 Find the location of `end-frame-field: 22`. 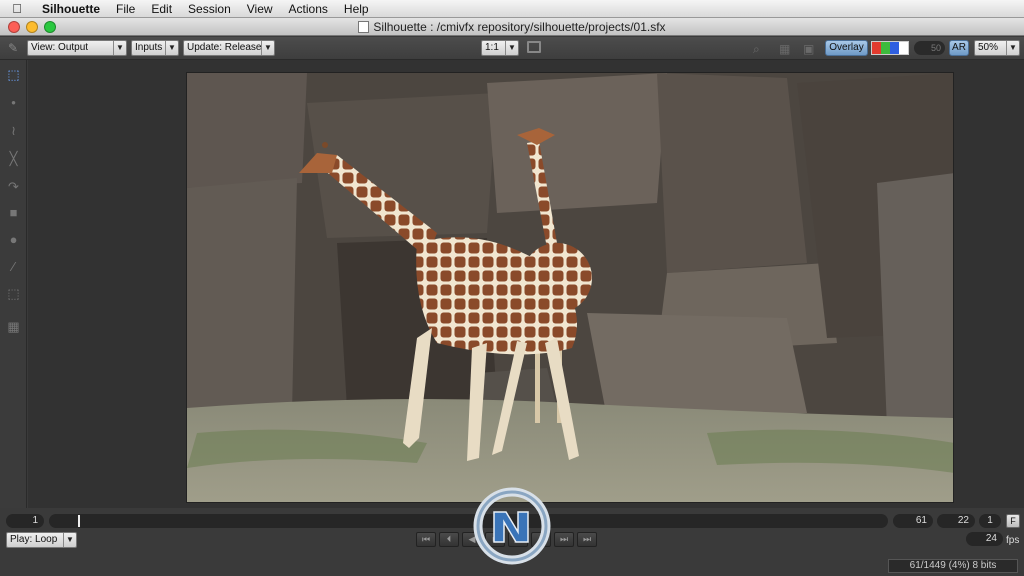

end-frame-field: 22 is located at coordinates (956, 521).